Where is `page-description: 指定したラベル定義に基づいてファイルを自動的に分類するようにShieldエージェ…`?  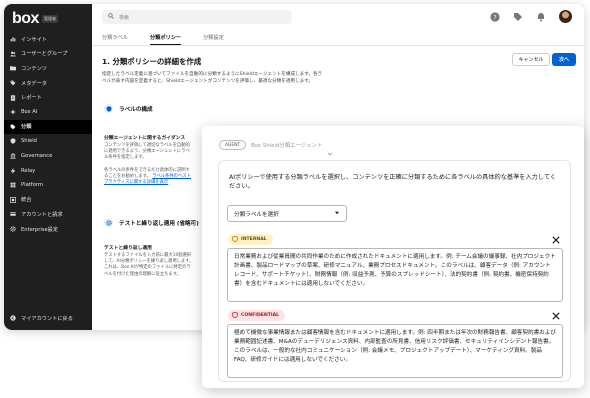 page-description: 指定したラベル定義に基づいてファイルを自動的に分類するようにShieldエージェ… is located at coordinates (212, 78).